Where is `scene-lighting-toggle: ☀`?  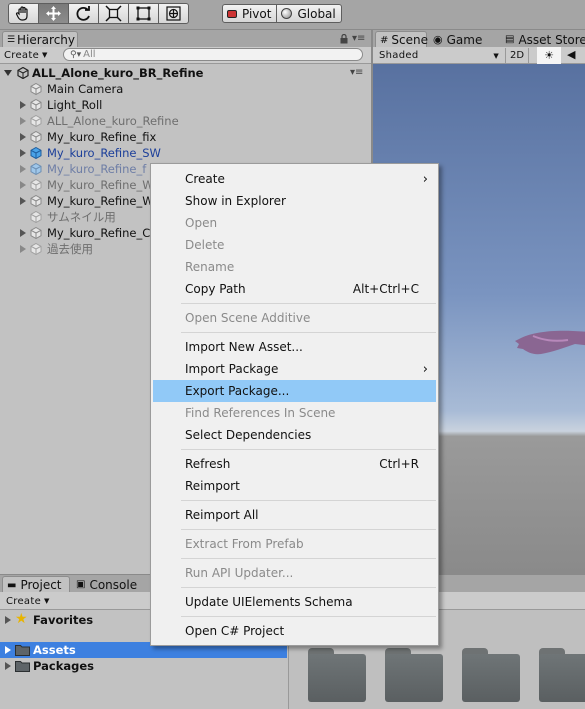 scene-lighting-toggle: ☀ is located at coordinates (549, 55).